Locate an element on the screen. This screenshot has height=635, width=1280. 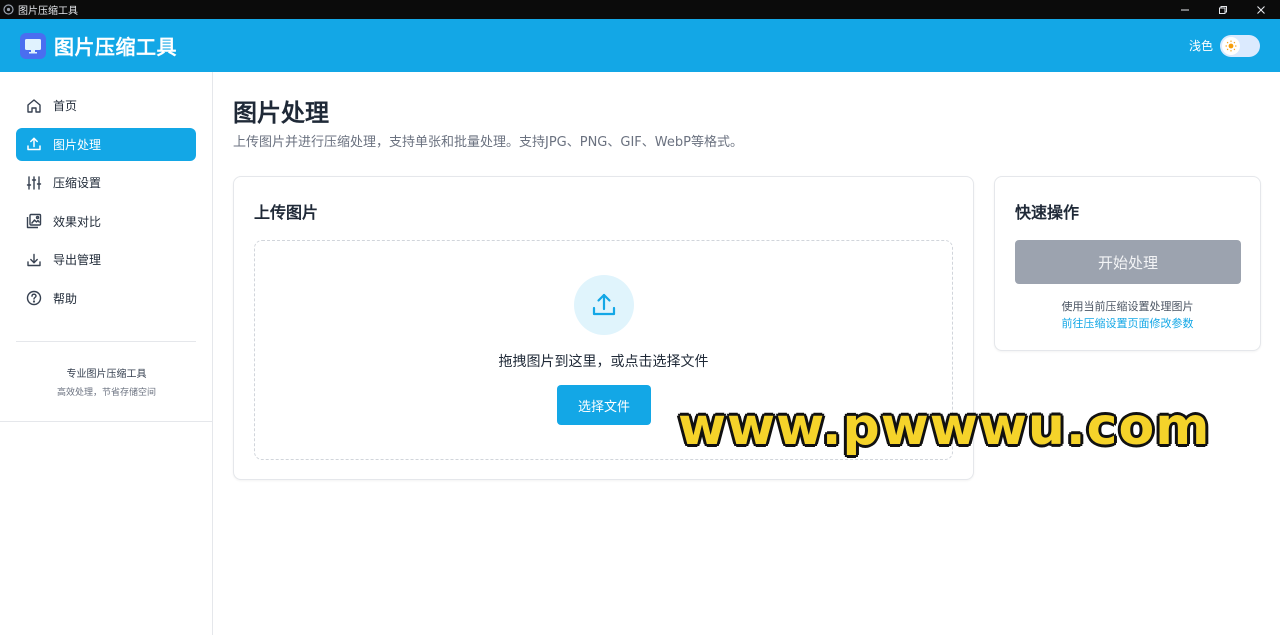
restore-icon is located at coordinates (1223, 9).